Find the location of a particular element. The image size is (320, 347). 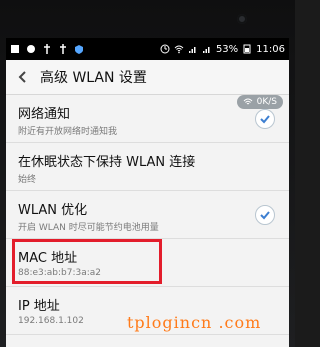

status-left-icons is located at coordinates (47, 49).